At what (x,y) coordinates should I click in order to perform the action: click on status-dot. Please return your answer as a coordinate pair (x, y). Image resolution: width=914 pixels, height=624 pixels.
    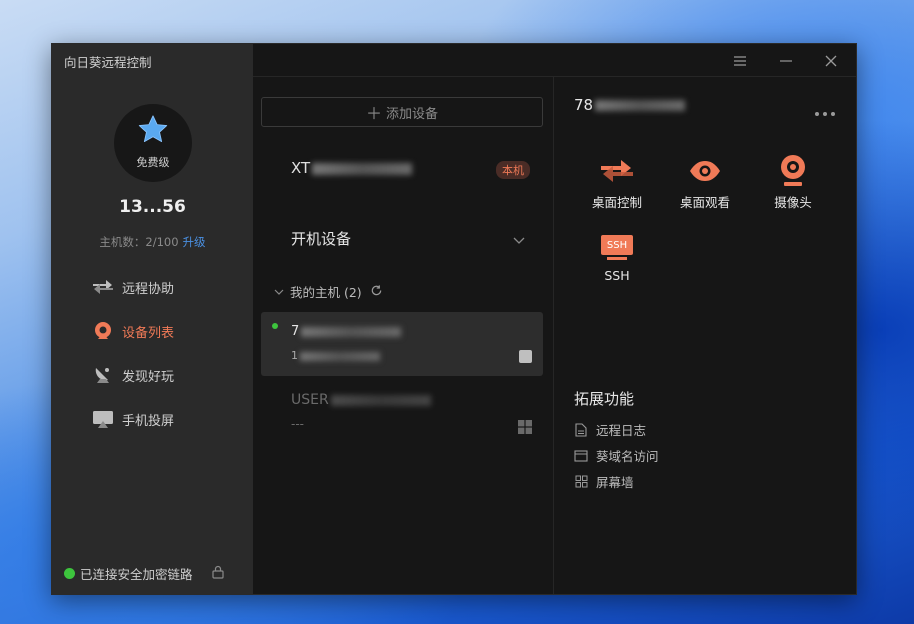
    Looking at the image, I should click on (69, 573).